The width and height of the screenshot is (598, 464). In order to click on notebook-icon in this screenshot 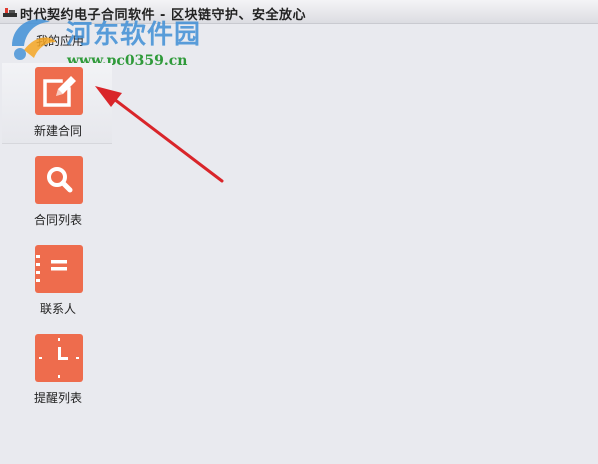, I will do `click(51, 268)`.